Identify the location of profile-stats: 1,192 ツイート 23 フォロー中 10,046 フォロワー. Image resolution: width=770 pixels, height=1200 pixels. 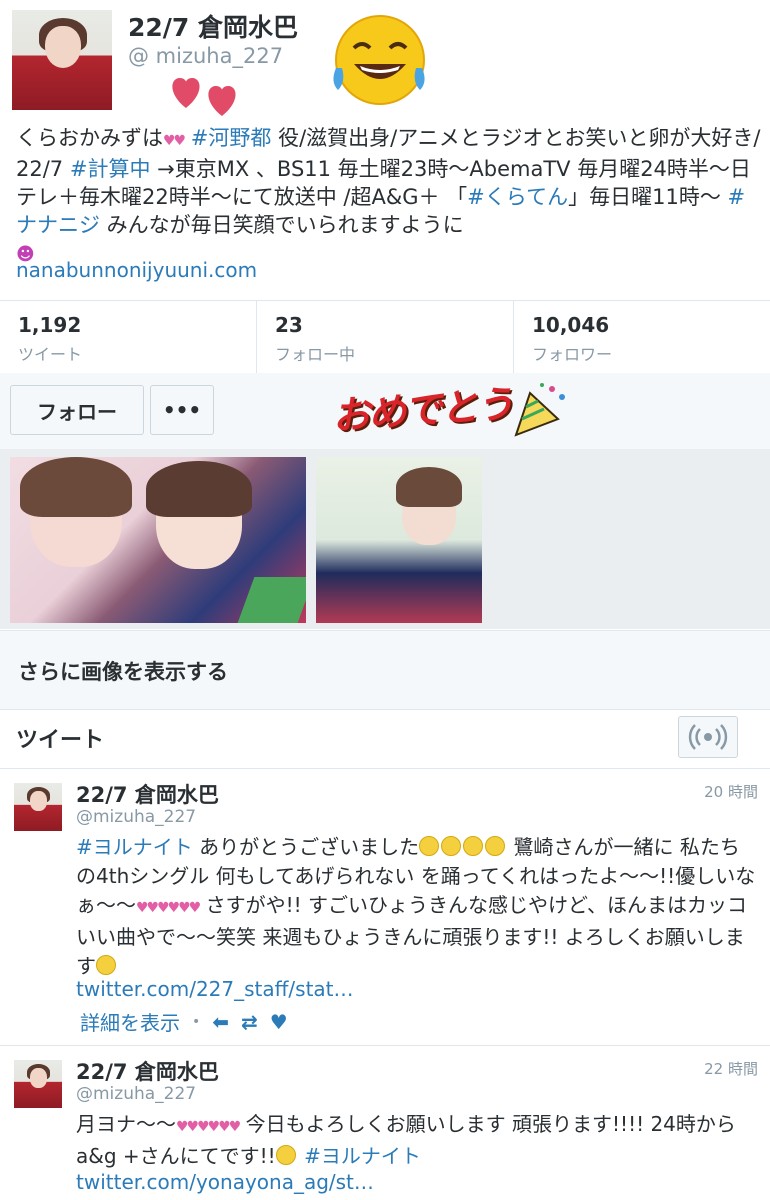
(385, 337).